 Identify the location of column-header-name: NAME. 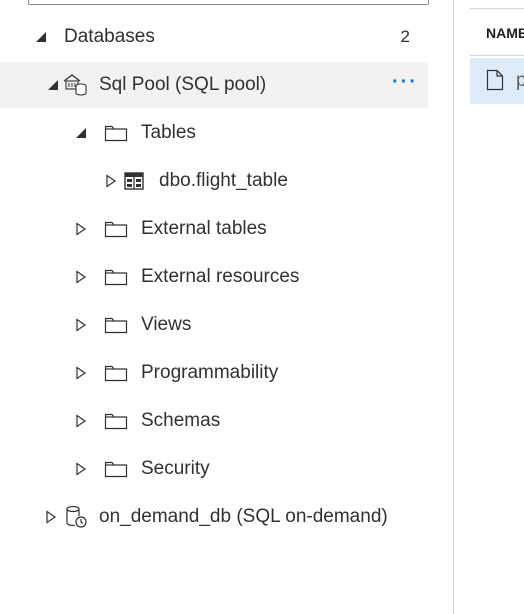
(497, 32).